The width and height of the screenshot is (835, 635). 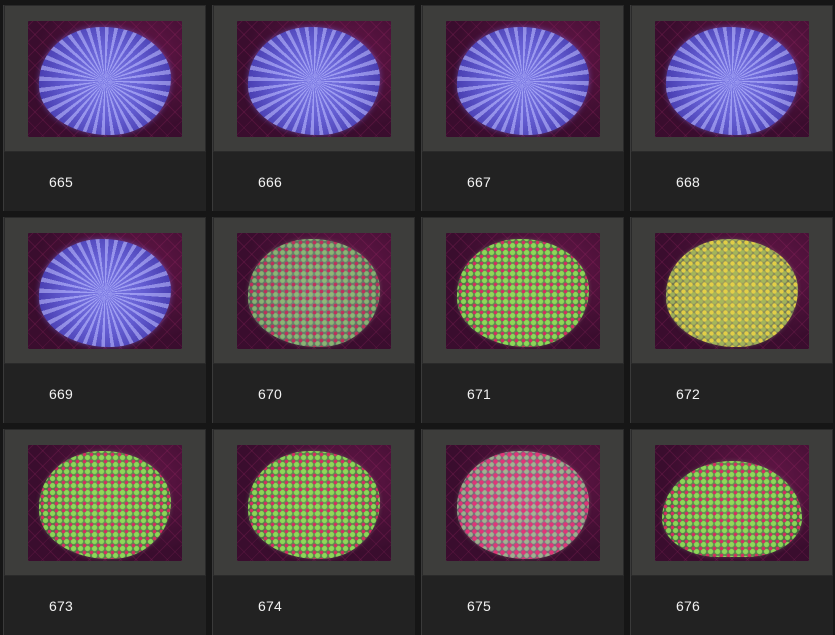 I want to click on image-number: 670, so click(x=270, y=393).